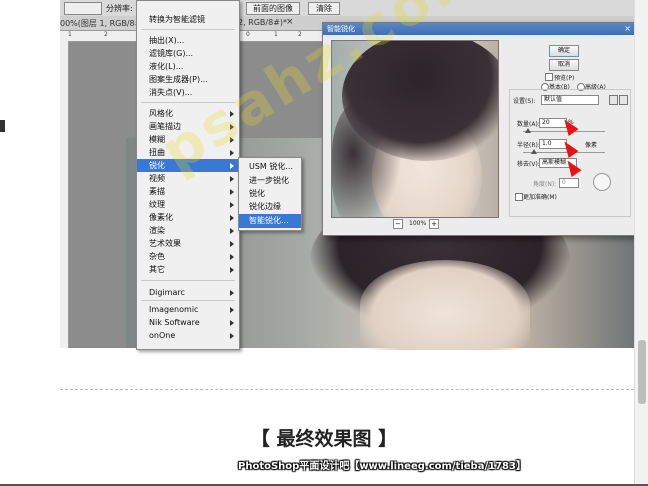 This screenshot has height=486, width=648. What do you see at coordinates (64, 194) in the screenshot?
I see `vertical-ruler` at bounding box center [64, 194].